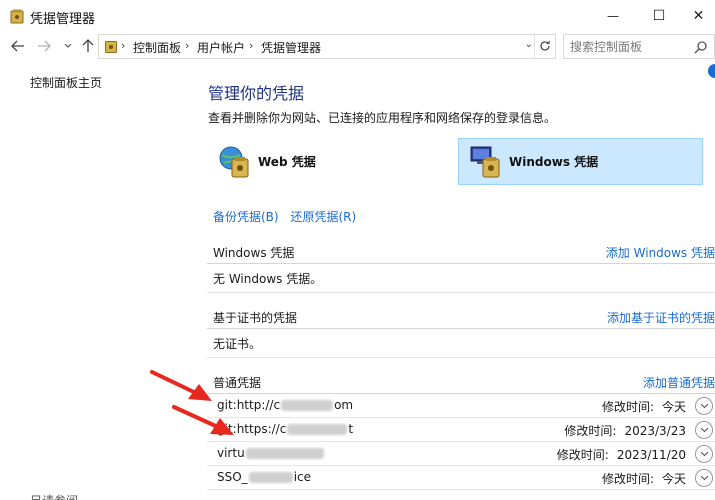 The image size is (715, 500). I want to click on page-description: 查看并删除你为网站、已连接的应用程序和网络保存的登录信息。, so click(382, 118).